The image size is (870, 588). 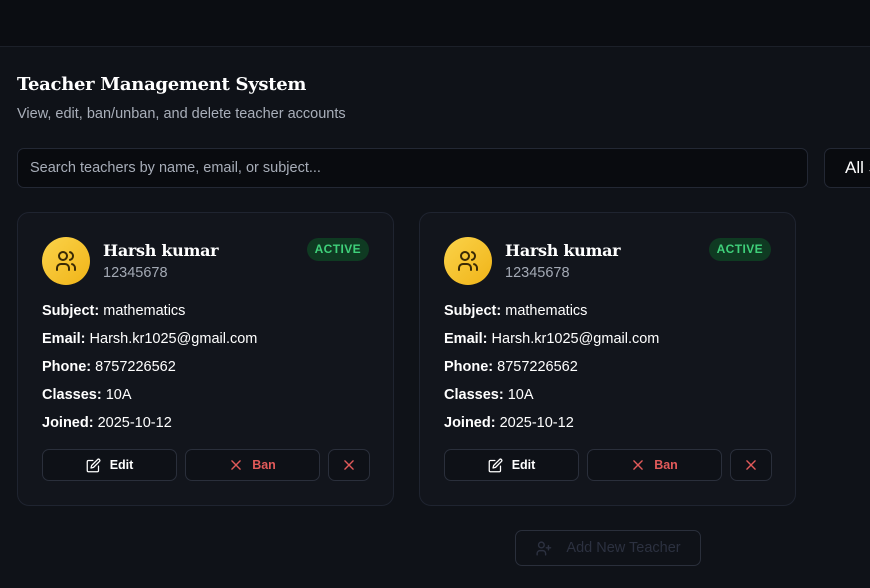 I want to click on user-plus-icon, so click(x=543, y=548).